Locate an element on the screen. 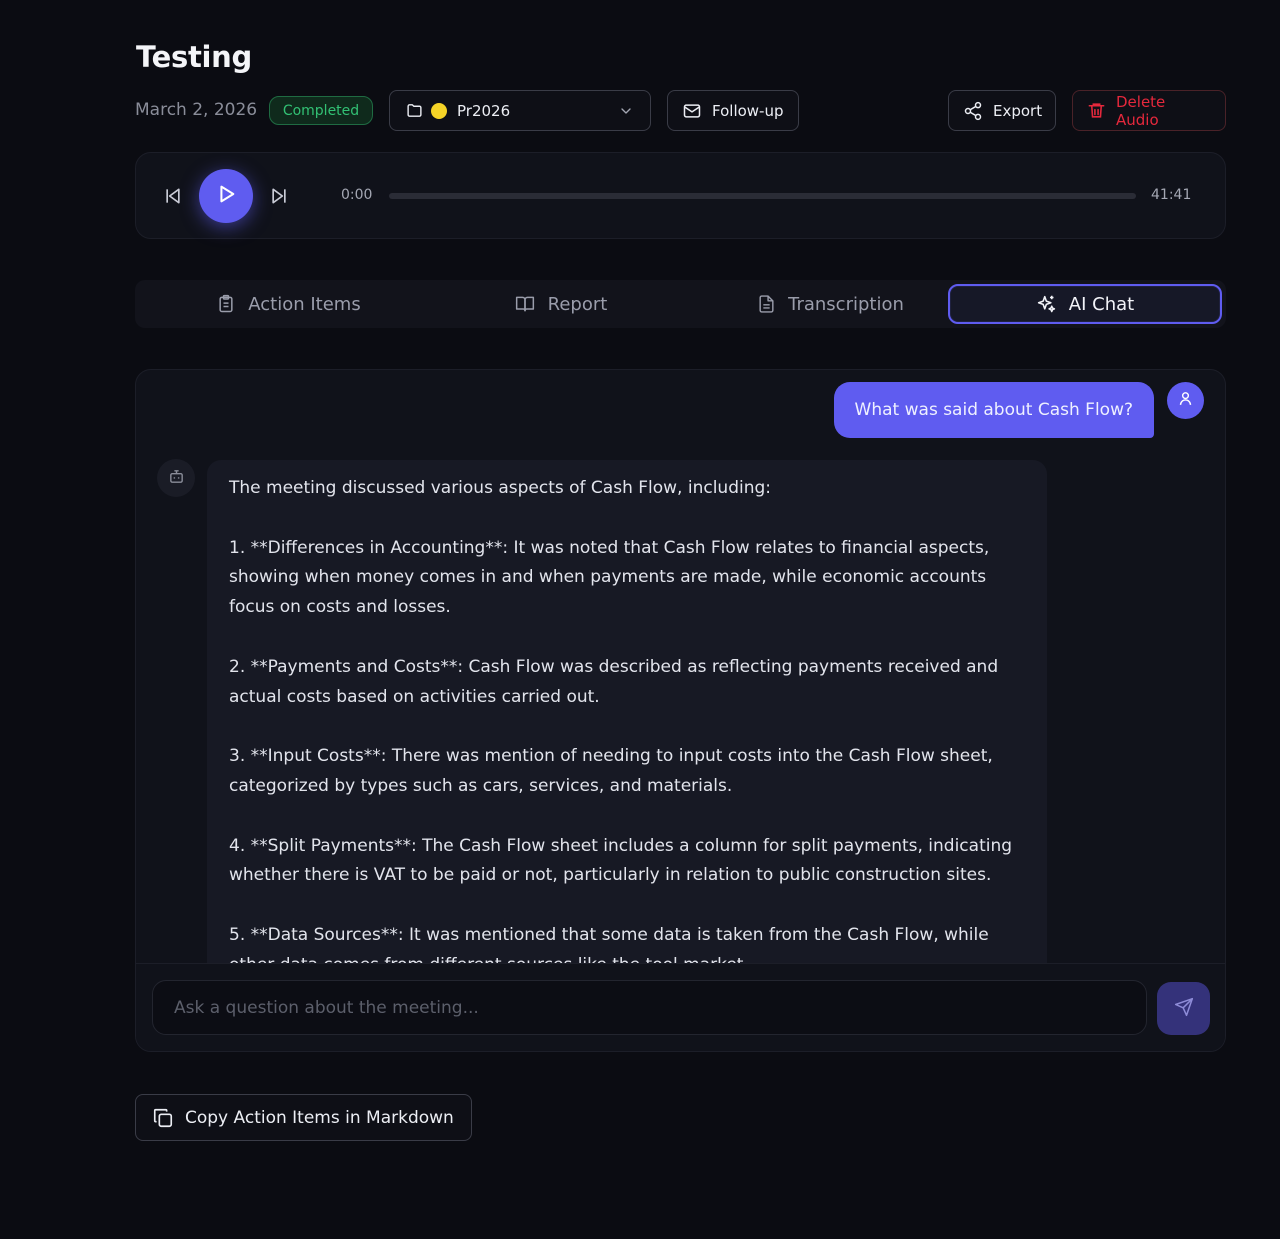  audio-player: 0:00 41:41 is located at coordinates (680, 195).